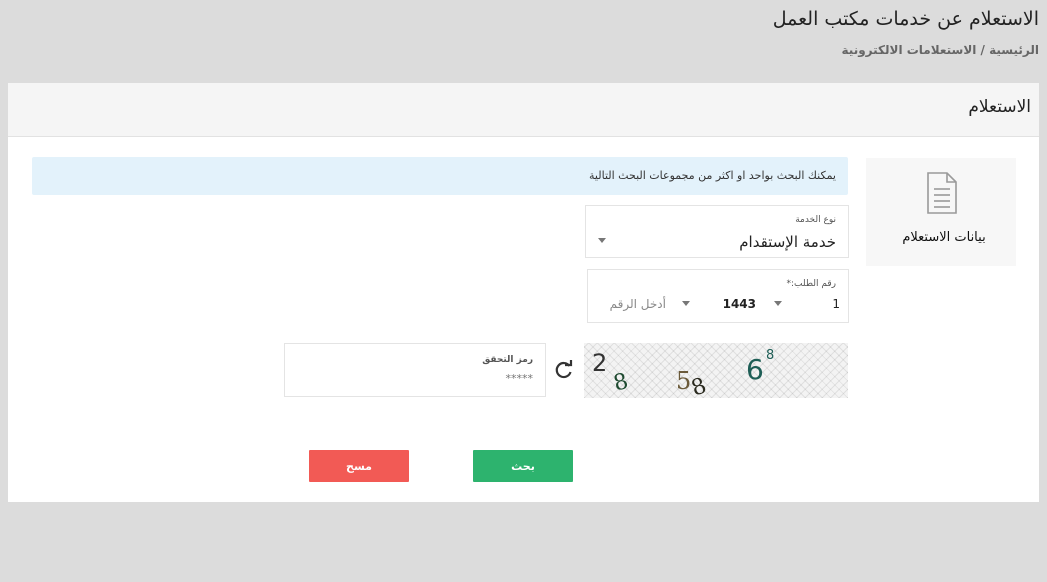 The width and height of the screenshot is (1047, 582). Describe the element at coordinates (739, 304) in the screenshot. I see `request-year-select: 1443` at that location.